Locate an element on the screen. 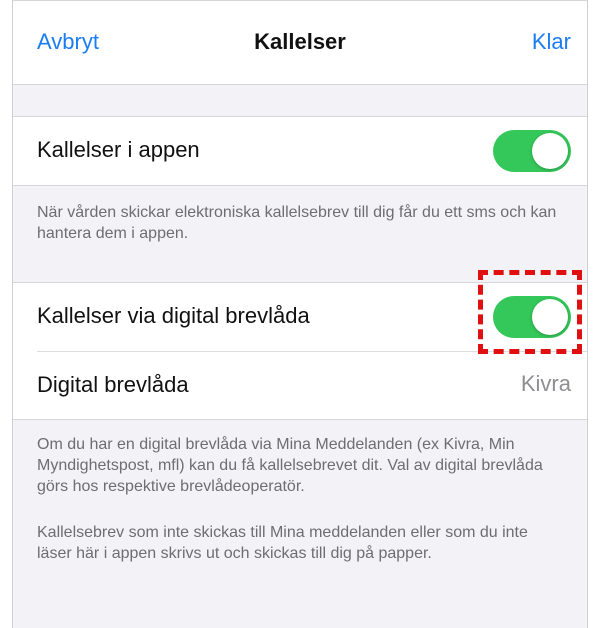  digital-mailbox-value: Kivra is located at coordinates (545, 383).